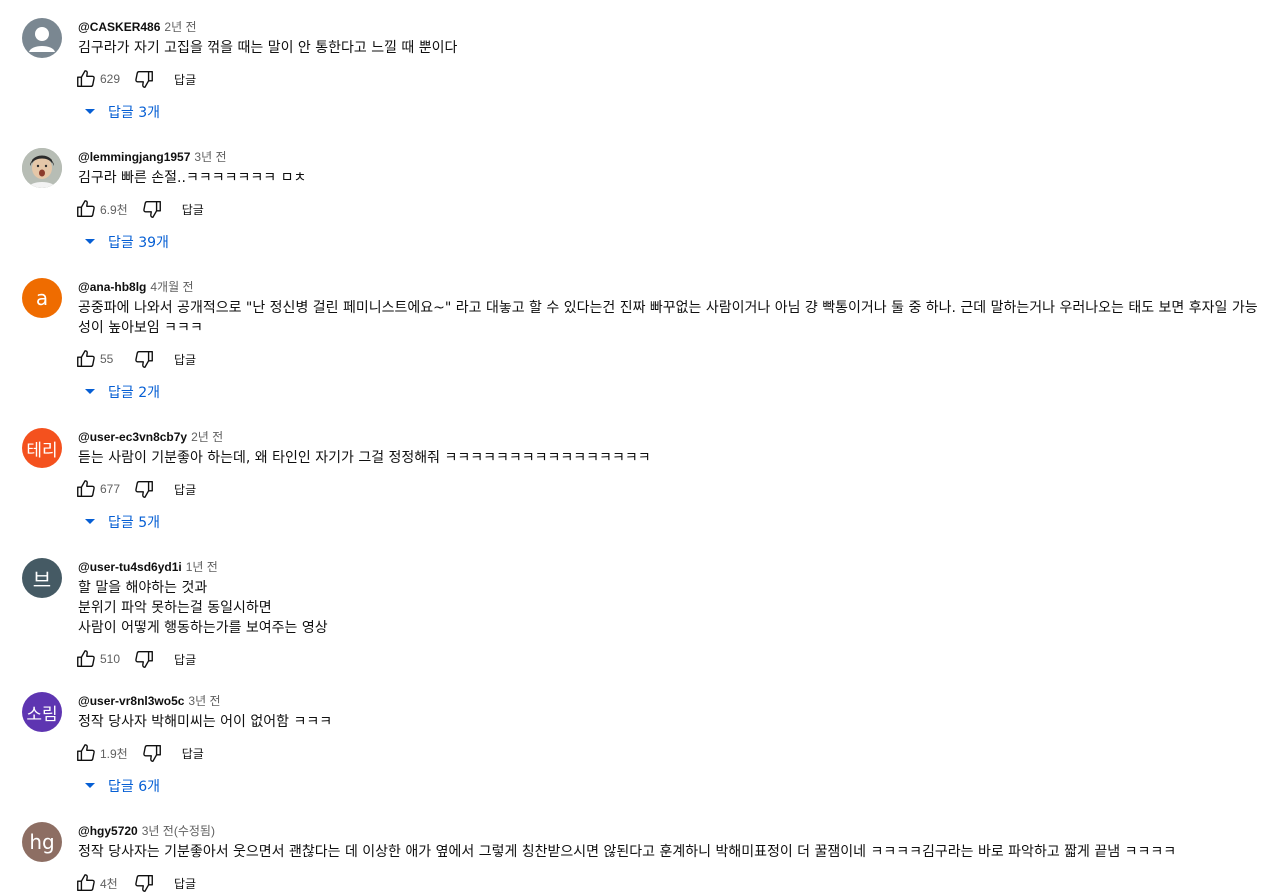  I want to click on avatar: a, so click(42, 298).